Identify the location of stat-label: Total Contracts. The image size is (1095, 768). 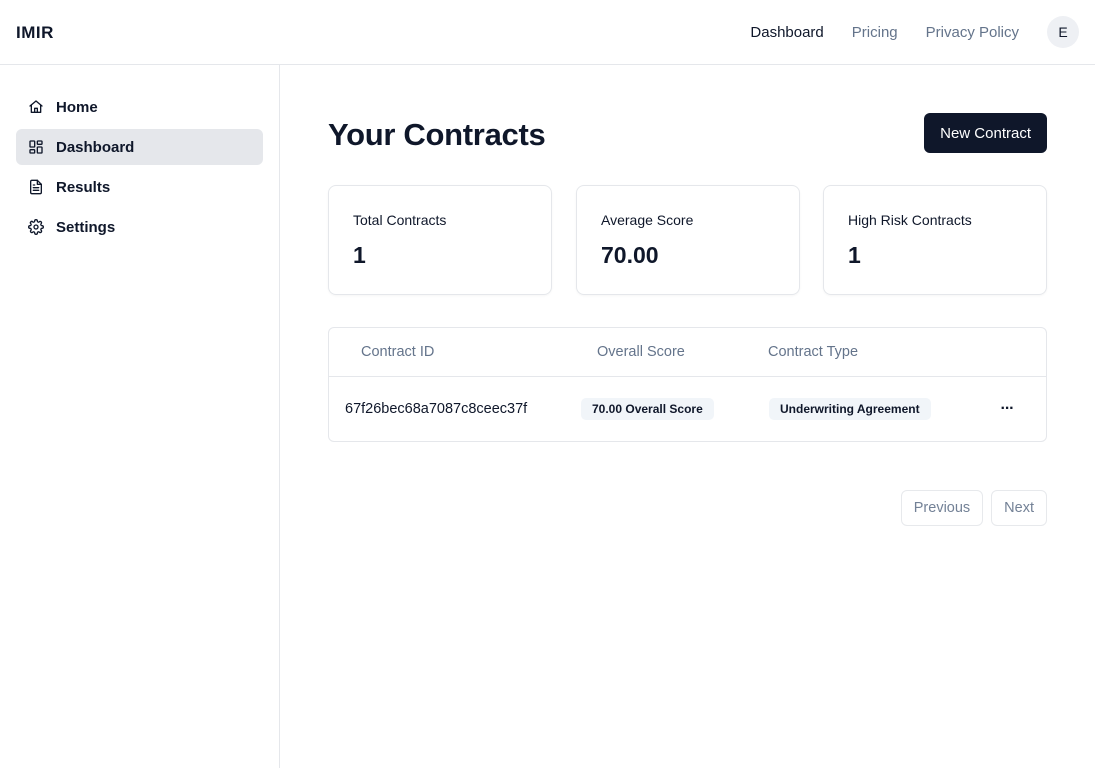
(400, 220).